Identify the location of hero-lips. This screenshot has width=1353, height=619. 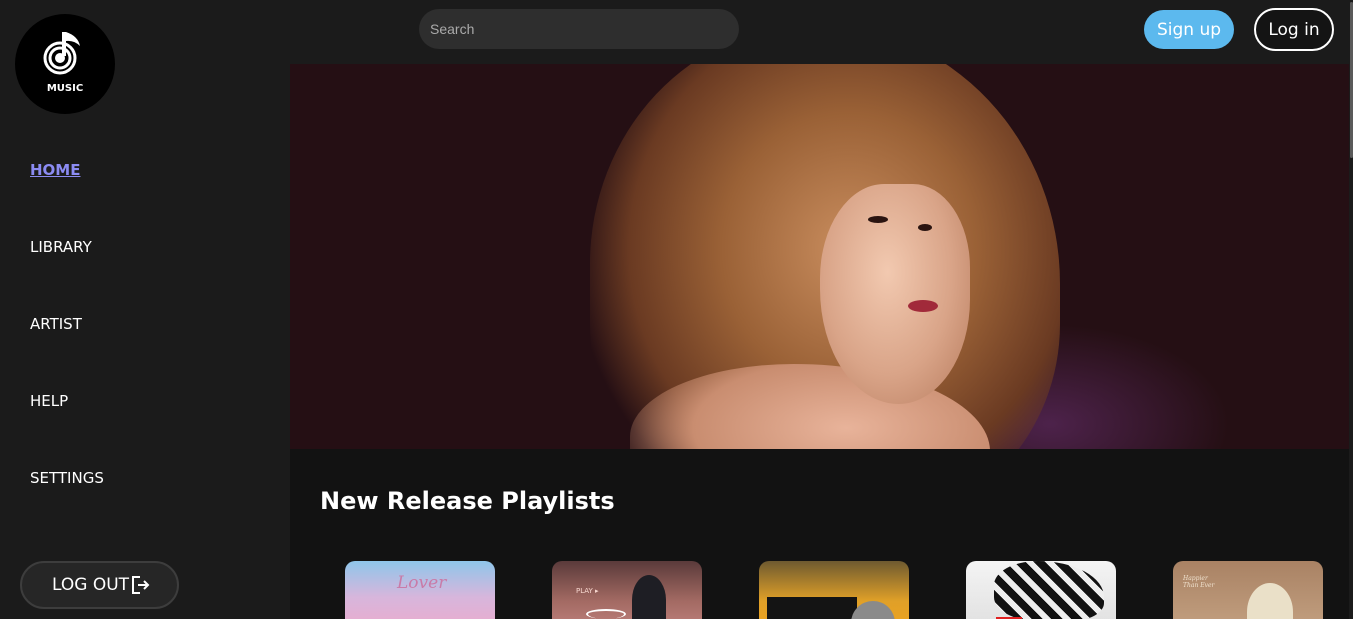
(923, 306).